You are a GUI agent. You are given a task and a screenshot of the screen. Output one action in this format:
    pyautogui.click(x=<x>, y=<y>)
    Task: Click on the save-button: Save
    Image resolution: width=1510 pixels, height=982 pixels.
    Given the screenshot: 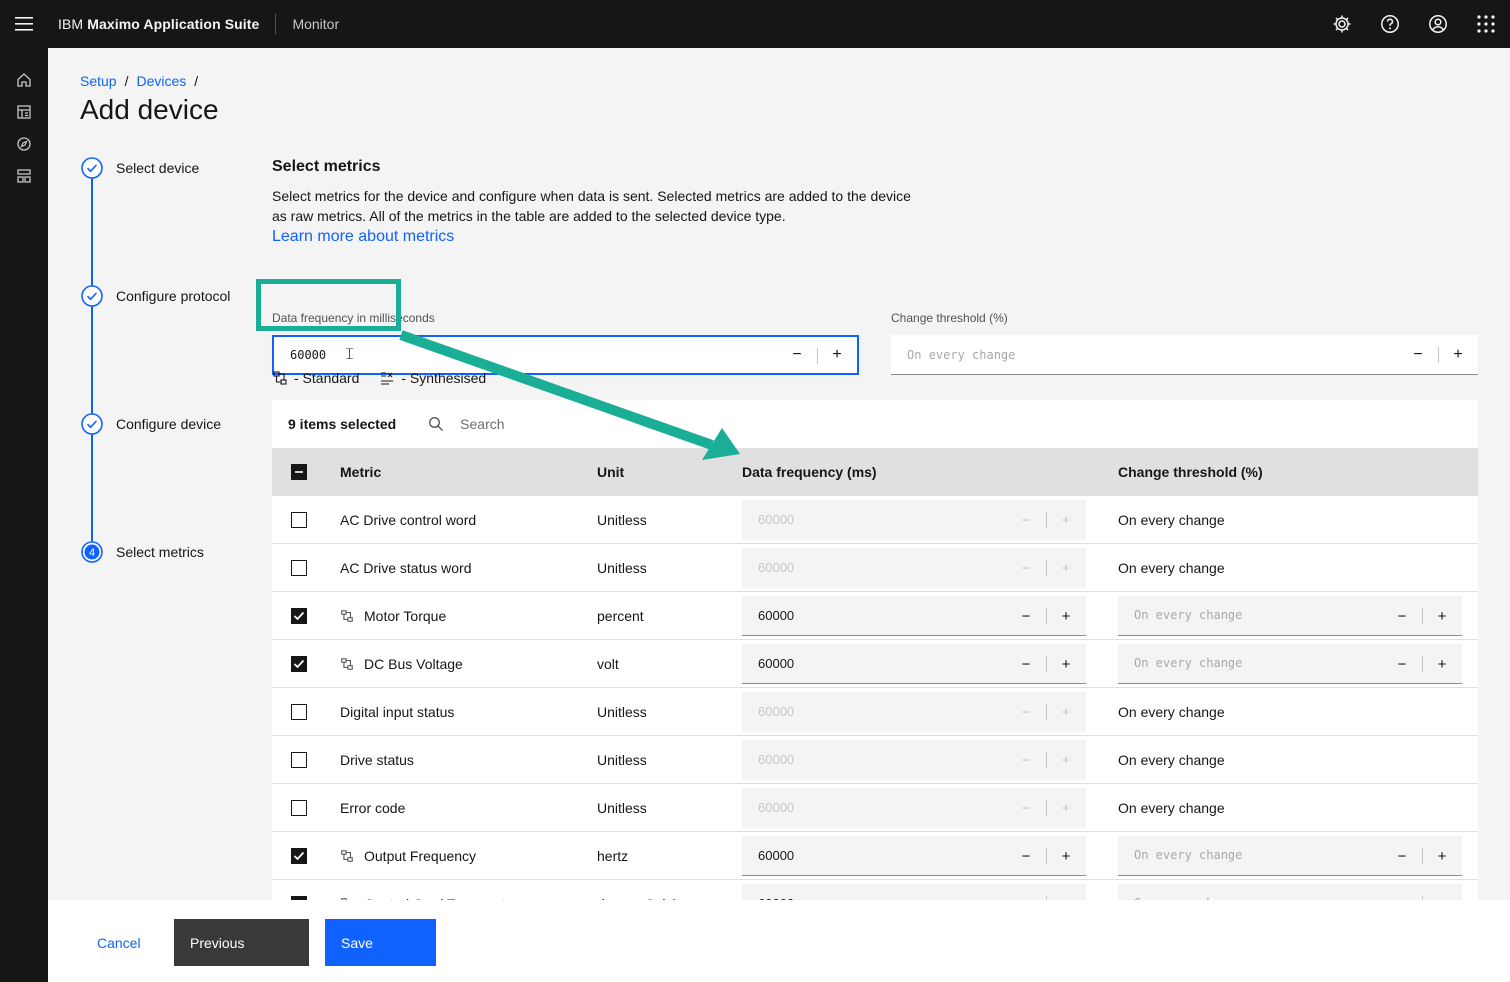 What is the action you would take?
    pyautogui.click(x=380, y=942)
    